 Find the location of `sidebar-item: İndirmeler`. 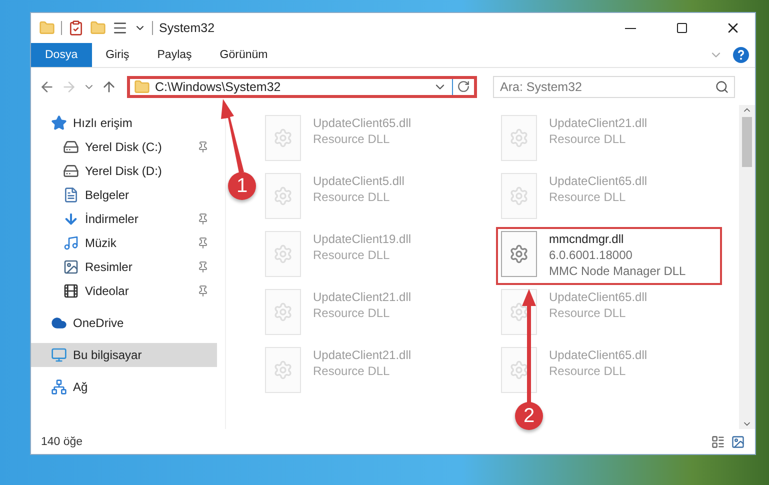

sidebar-item: İndirmeler is located at coordinates (124, 219).